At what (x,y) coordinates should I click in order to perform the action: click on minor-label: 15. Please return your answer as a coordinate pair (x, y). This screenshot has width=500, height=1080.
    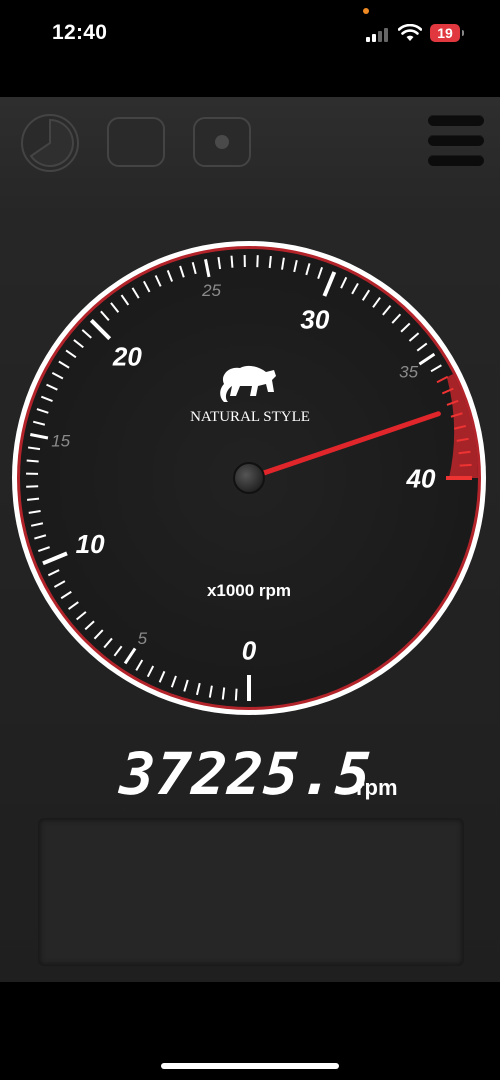
    Looking at the image, I should click on (60, 441).